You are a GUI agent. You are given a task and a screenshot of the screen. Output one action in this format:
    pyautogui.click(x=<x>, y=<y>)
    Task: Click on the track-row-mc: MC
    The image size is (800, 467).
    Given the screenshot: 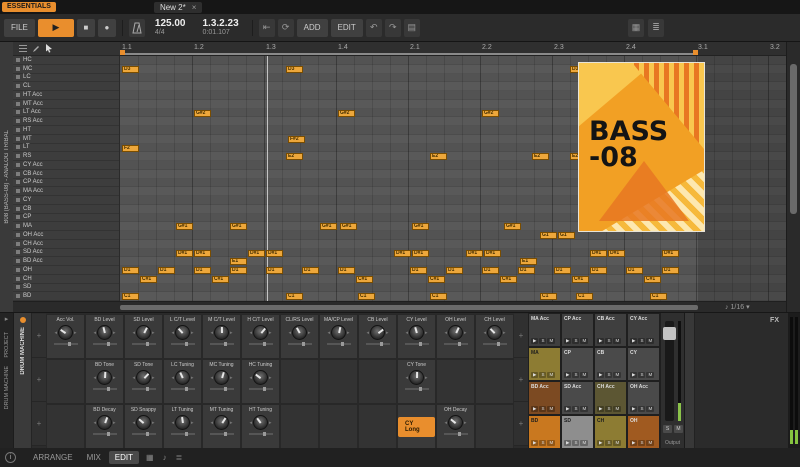 What is the action you would take?
    pyautogui.click(x=66, y=69)
    